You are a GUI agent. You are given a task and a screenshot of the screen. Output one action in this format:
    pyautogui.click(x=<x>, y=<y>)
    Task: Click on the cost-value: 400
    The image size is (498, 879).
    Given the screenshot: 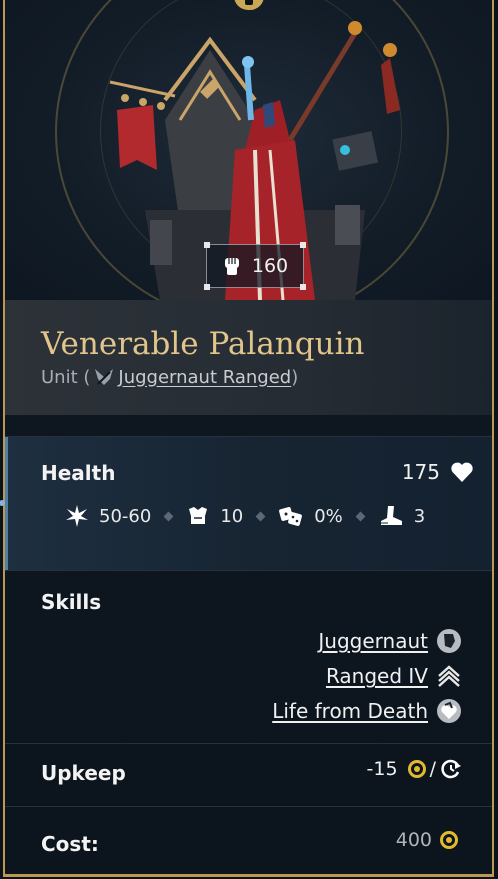 What is the action you would take?
    pyautogui.click(x=427, y=840)
    